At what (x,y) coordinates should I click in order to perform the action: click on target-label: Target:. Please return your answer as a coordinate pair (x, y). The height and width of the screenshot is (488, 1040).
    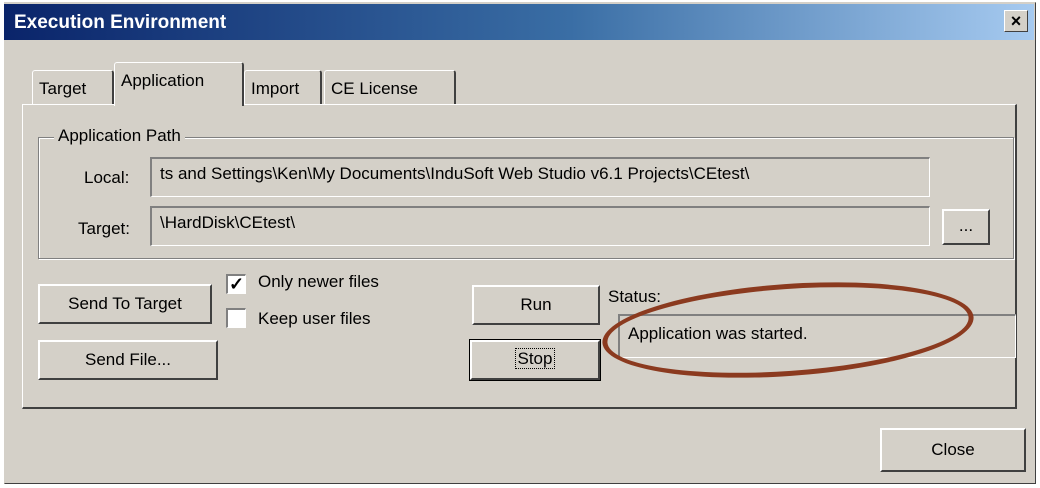
    Looking at the image, I should click on (104, 228).